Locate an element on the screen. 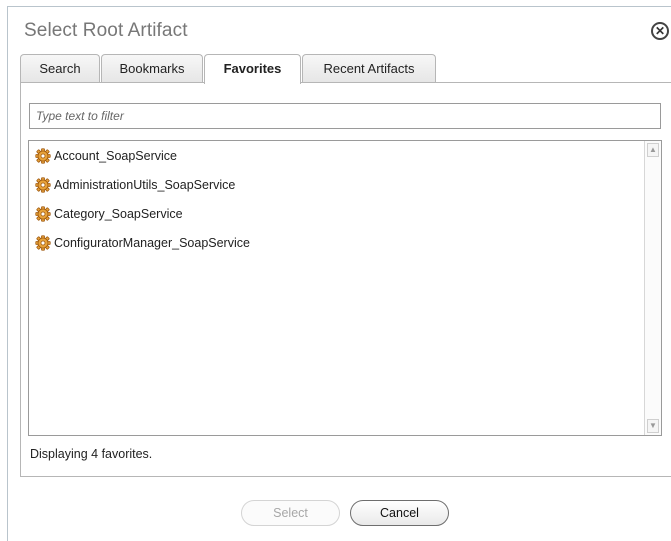 This screenshot has height=541, width=671. scroll-down-button: ▼ is located at coordinates (653, 426).